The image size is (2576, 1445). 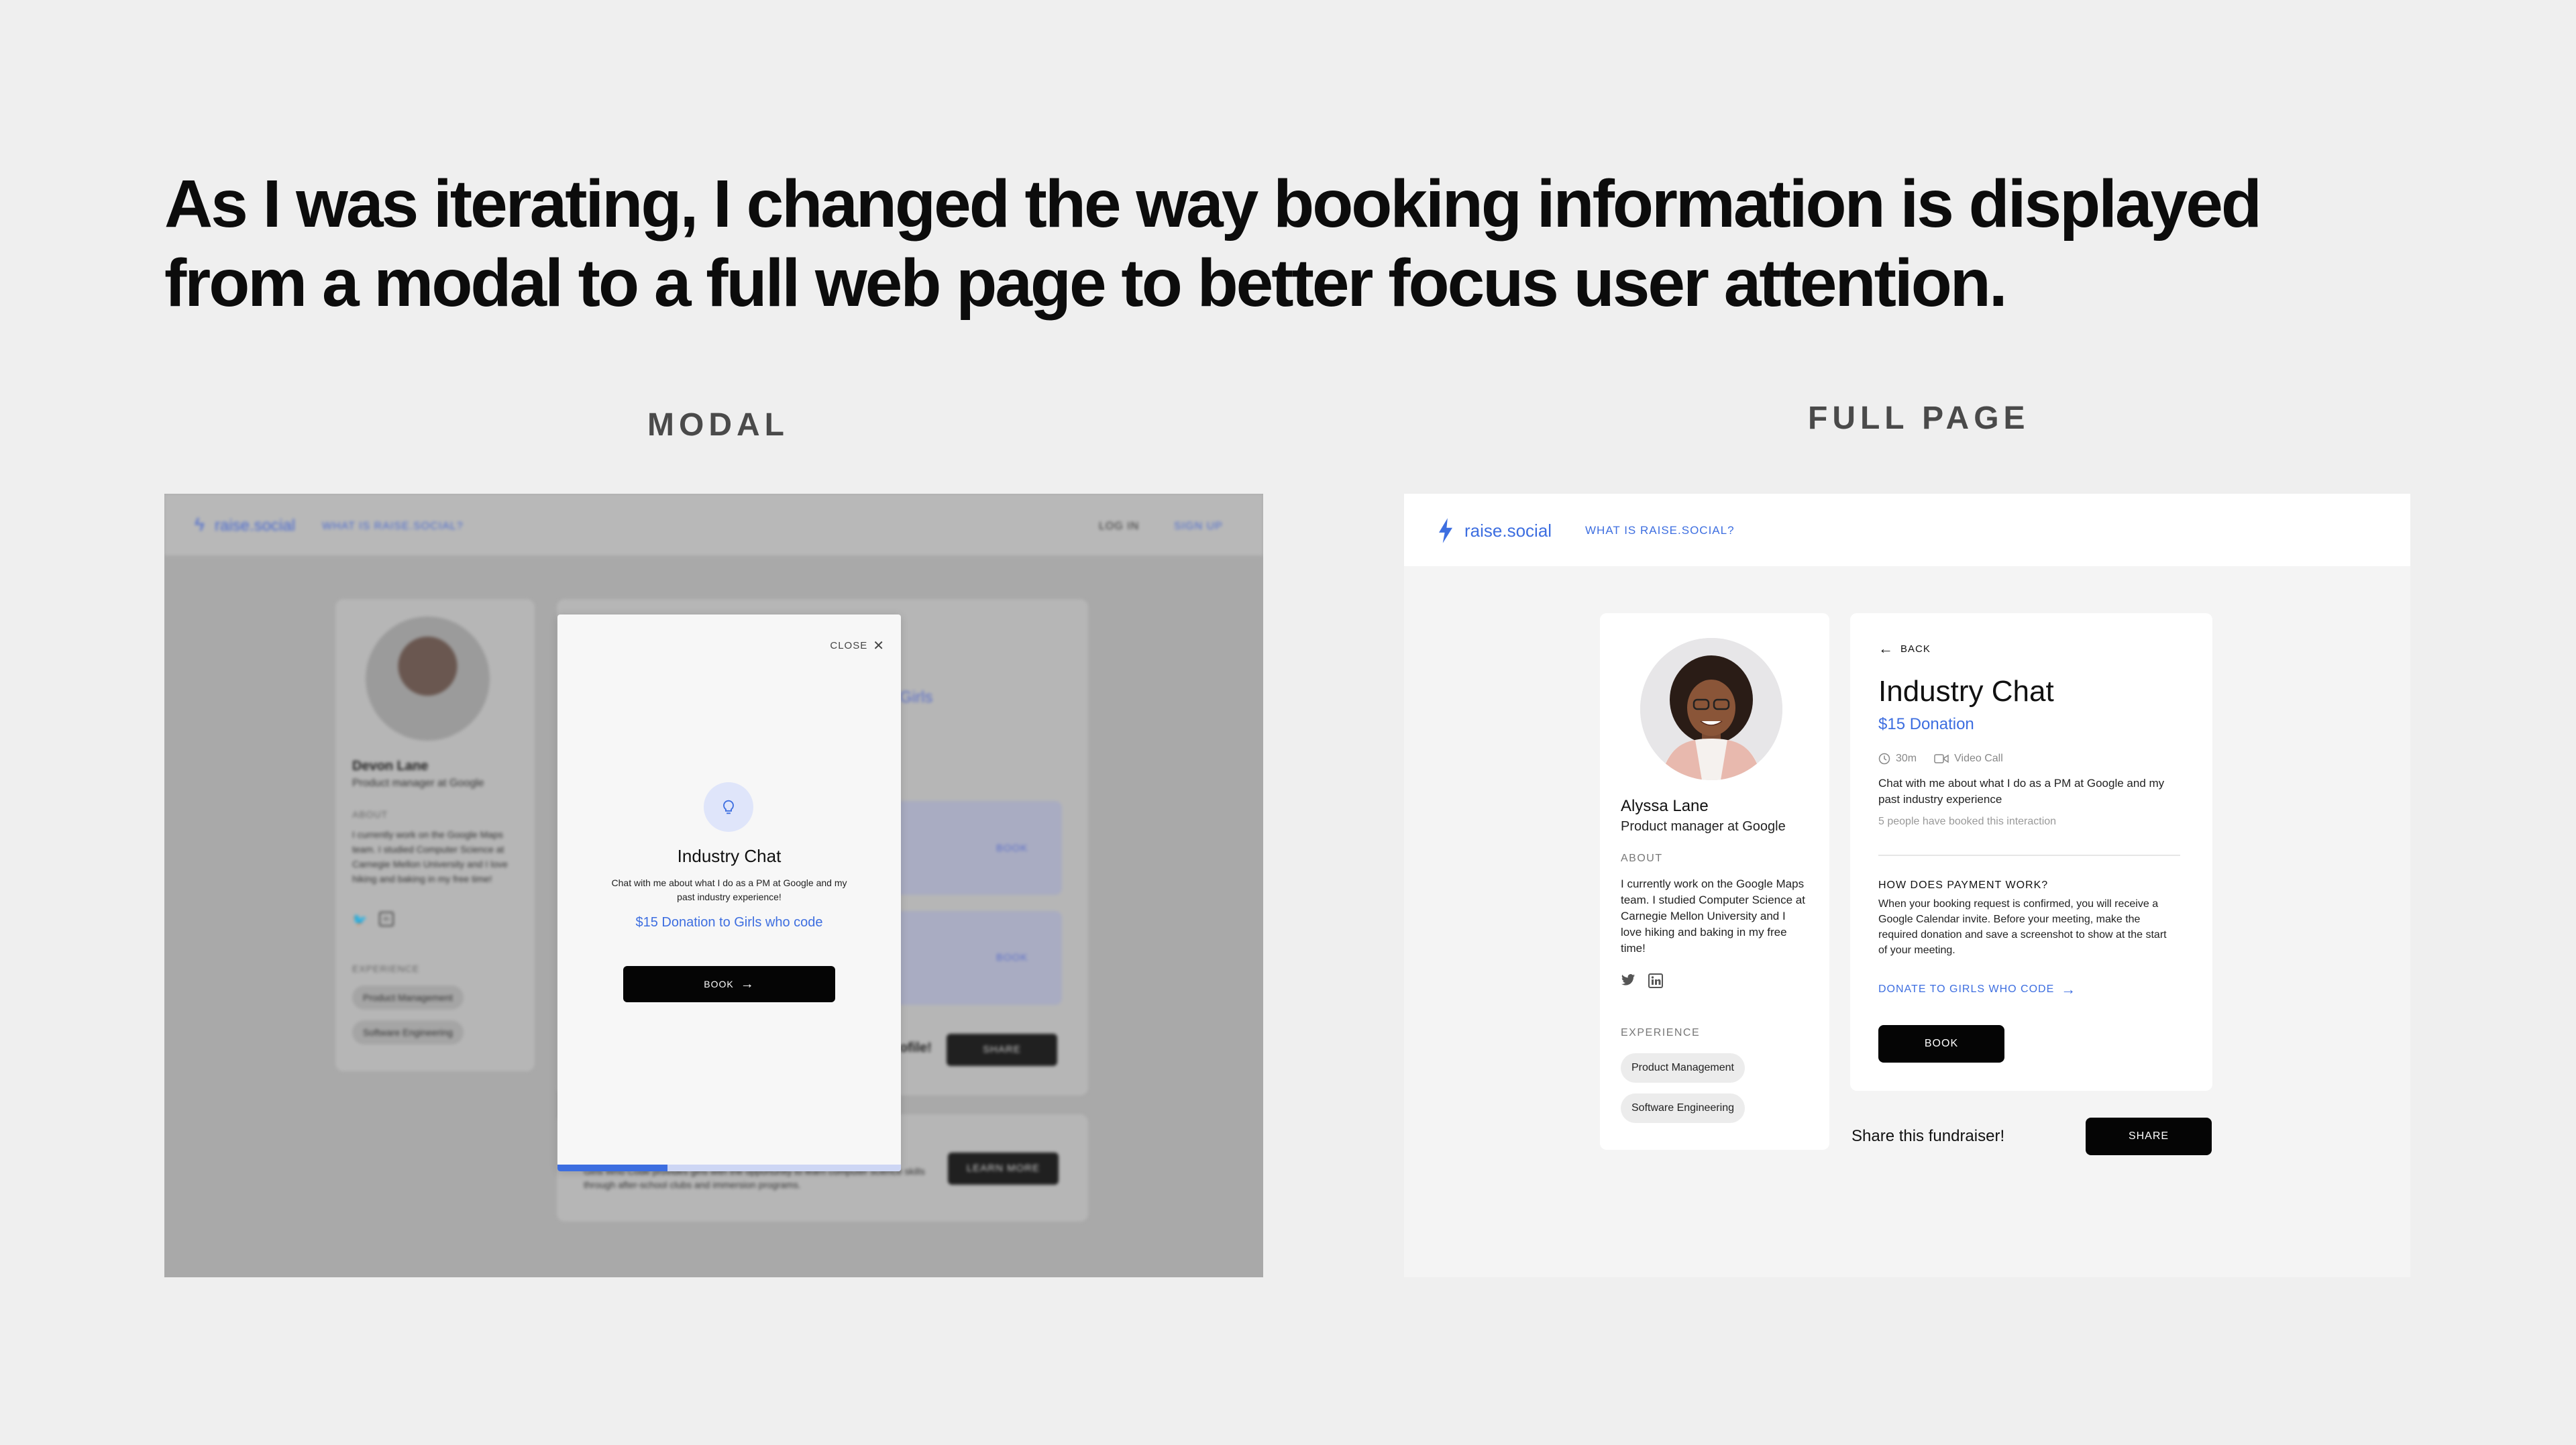 What do you see at coordinates (849, 645) in the screenshot?
I see `close-label: CLOSE` at bounding box center [849, 645].